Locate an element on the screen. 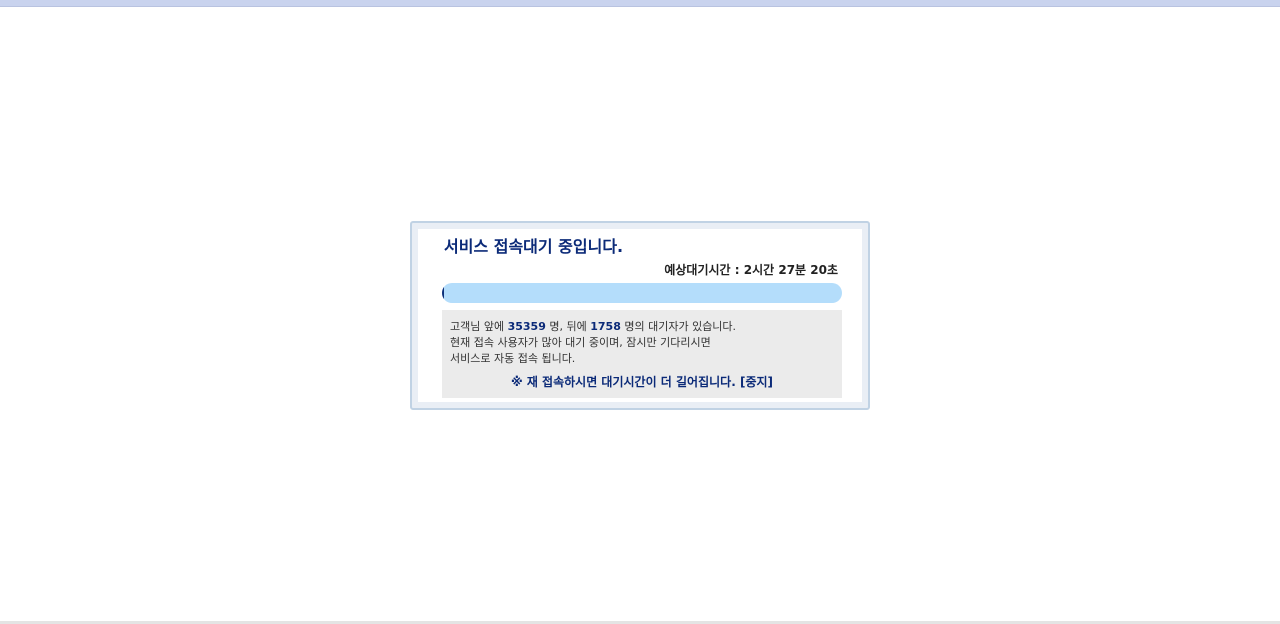  auto-connect-line: 서비스로 자동 접속 됩니다. is located at coordinates (513, 358).